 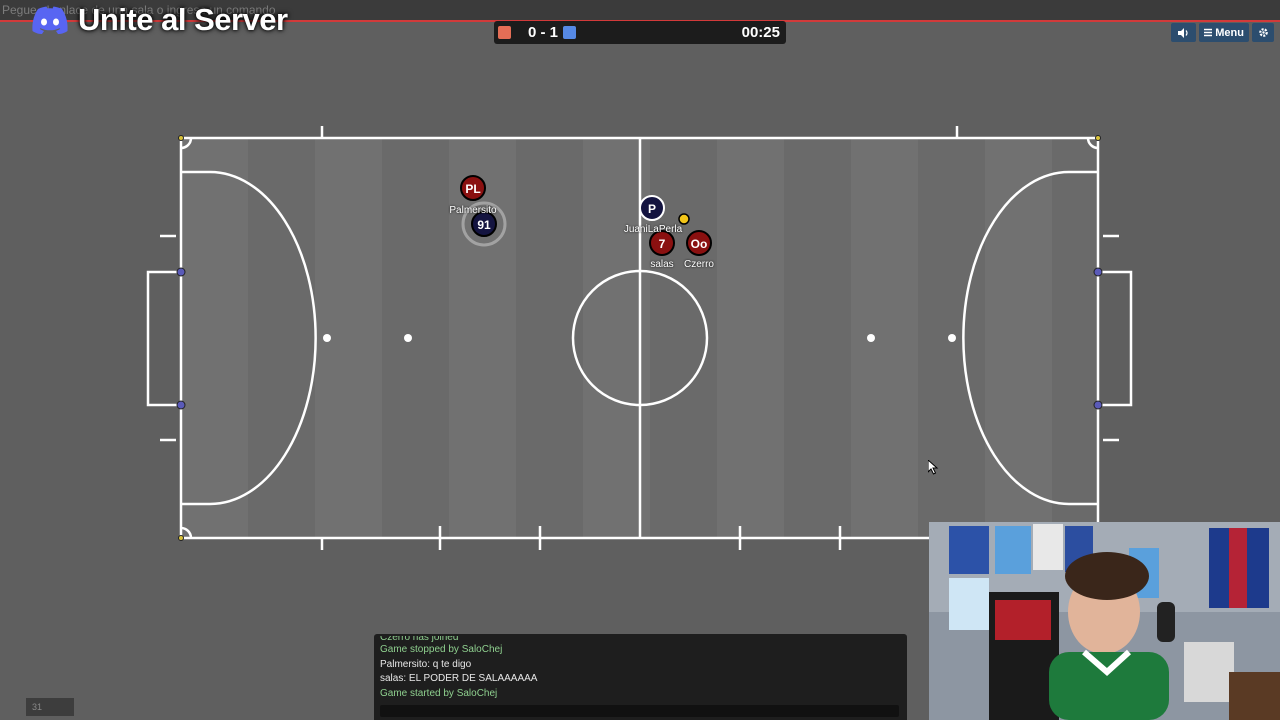 I want to click on webcam-feed, so click(x=1104, y=621).